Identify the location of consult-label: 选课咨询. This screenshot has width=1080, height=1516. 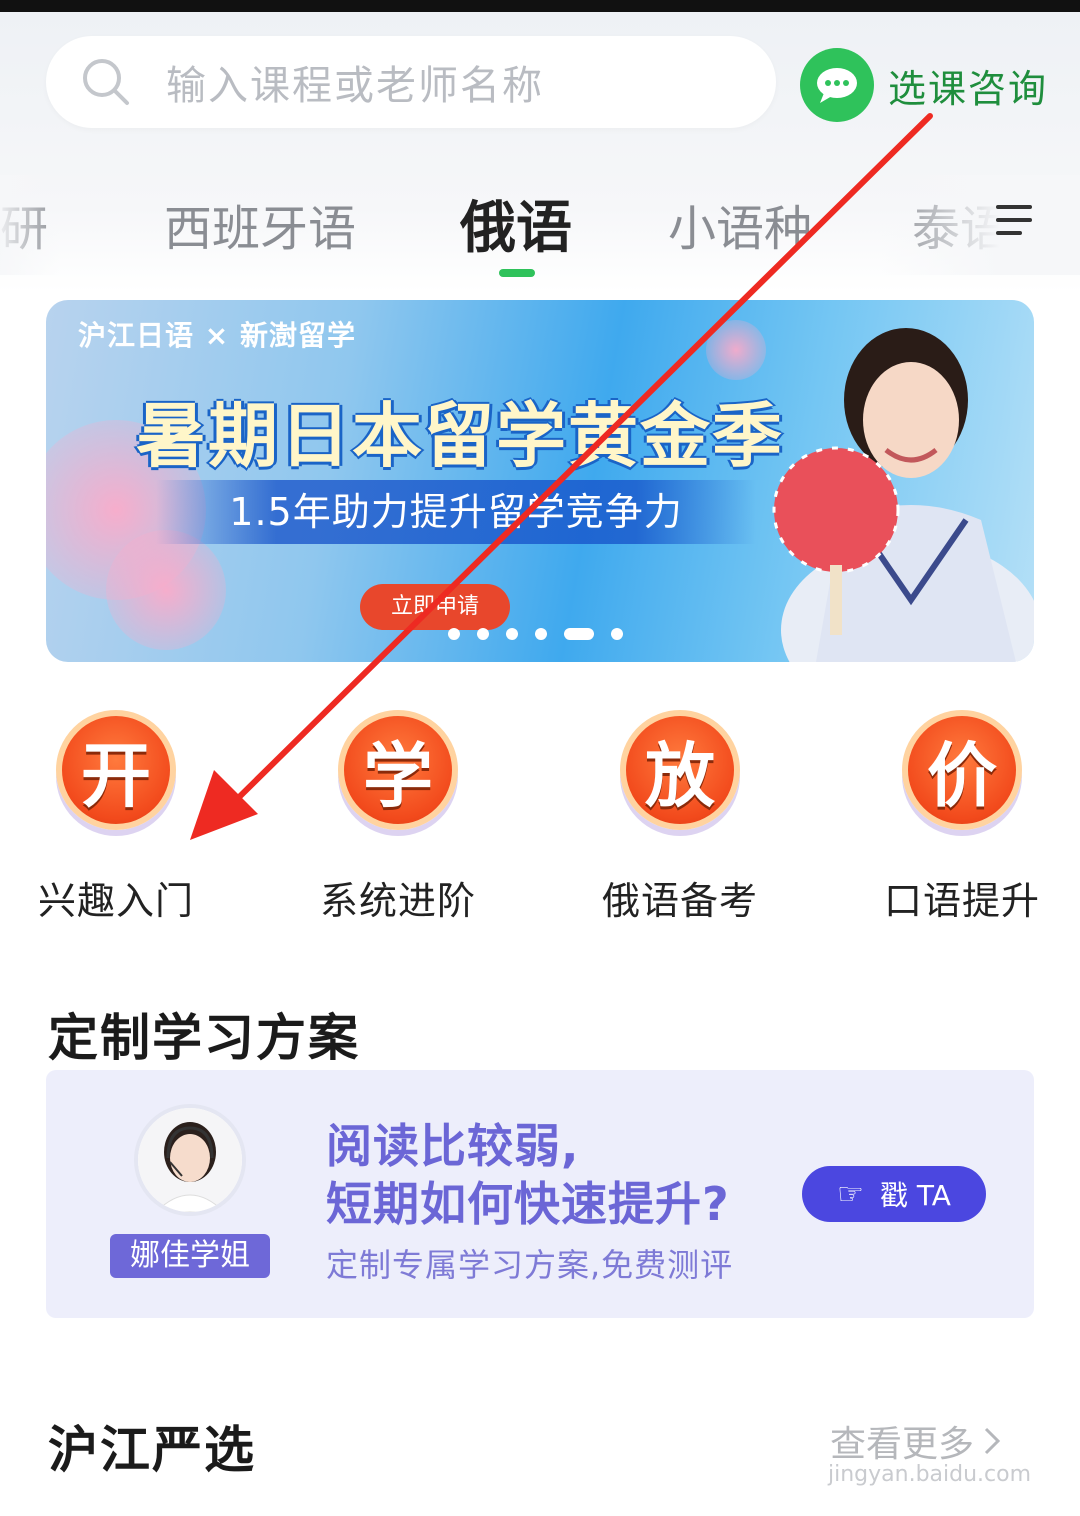
(968, 88).